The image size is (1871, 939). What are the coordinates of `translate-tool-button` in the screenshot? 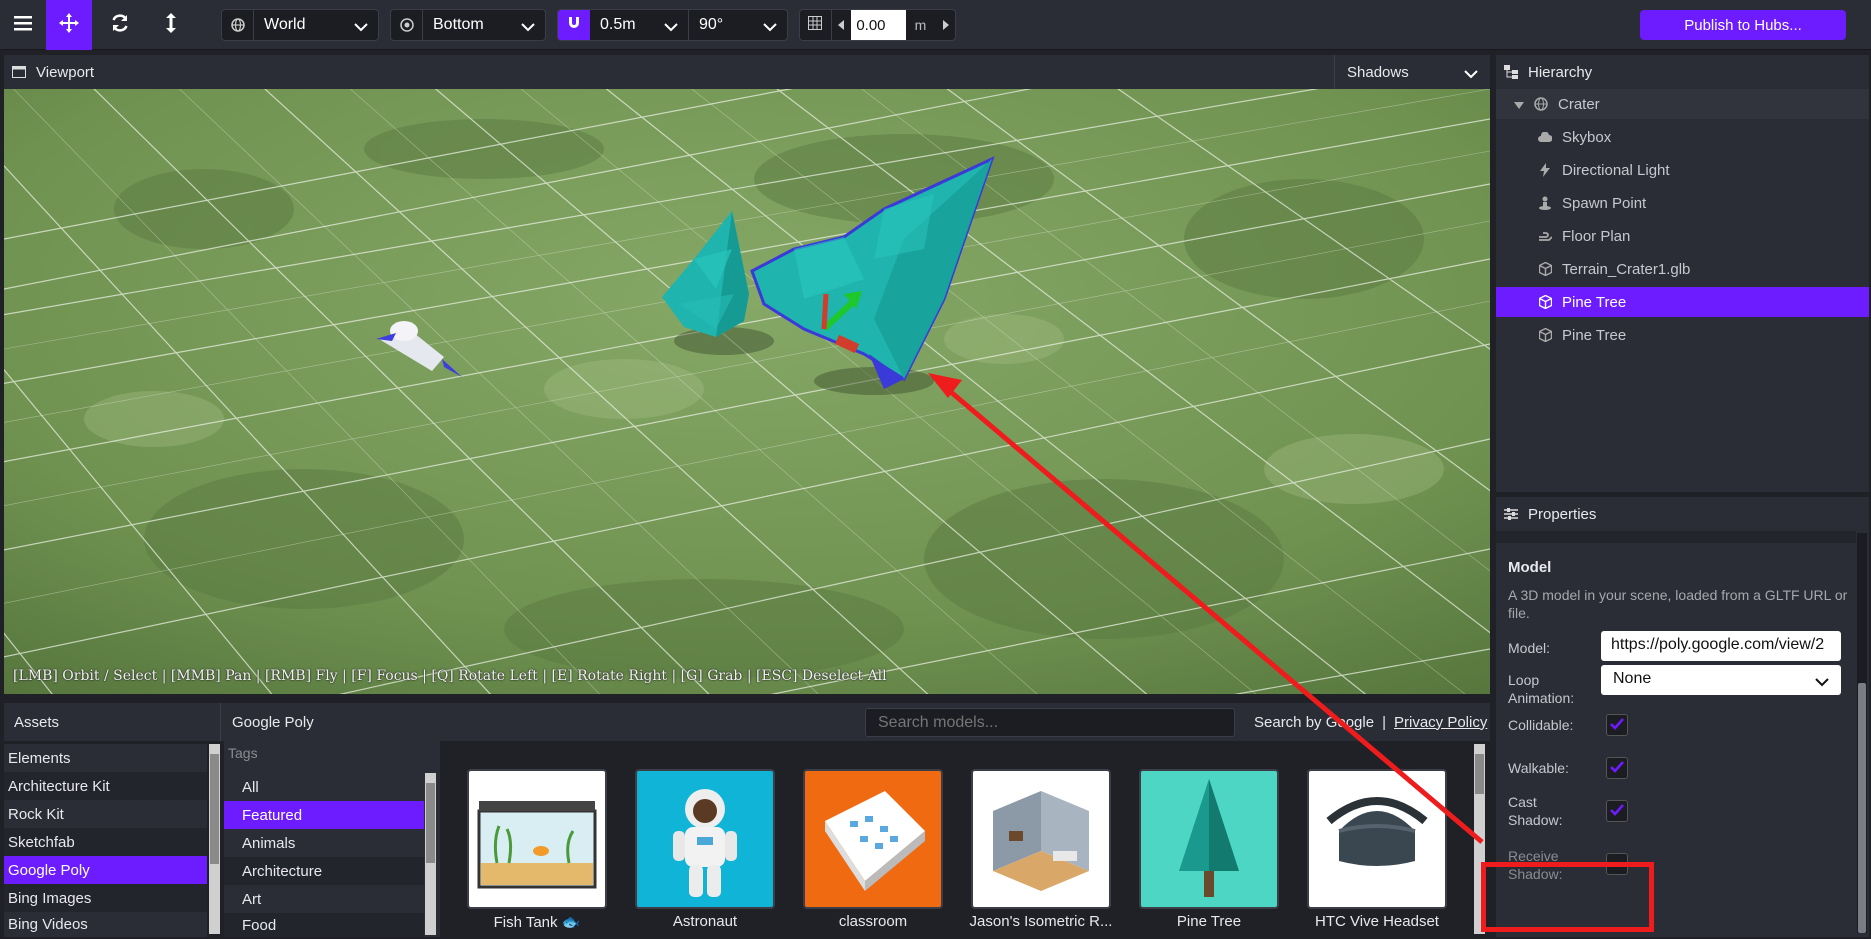 It's located at (69, 25).